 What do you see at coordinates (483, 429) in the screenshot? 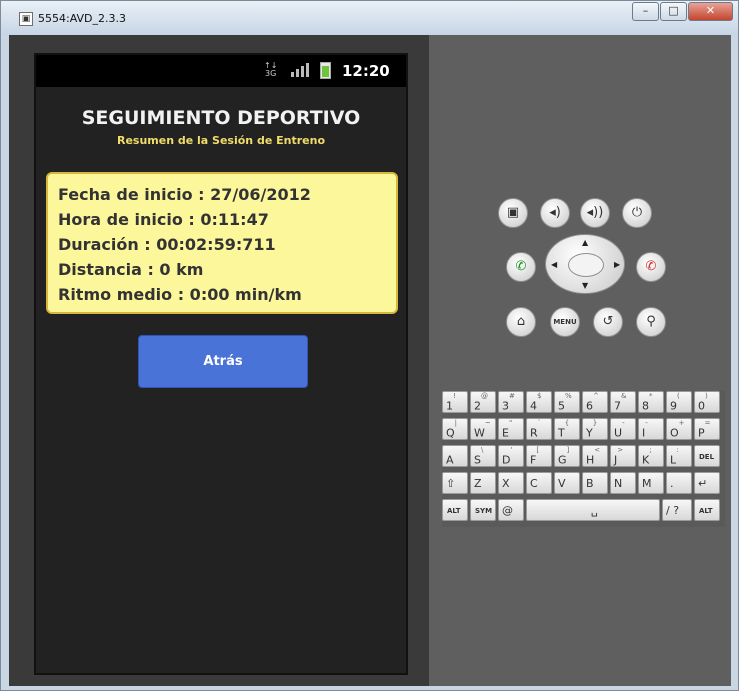
I see `key-w: W~` at bounding box center [483, 429].